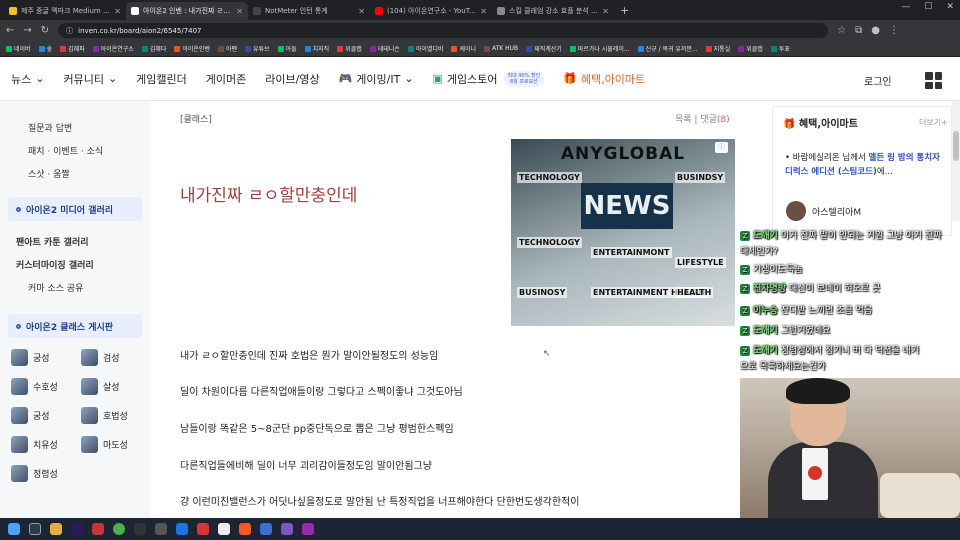 Image resolution: width=960 pixels, height=540 pixels. I want to click on sidebar-item-kkama: 커마 소스 공유, so click(55, 287).